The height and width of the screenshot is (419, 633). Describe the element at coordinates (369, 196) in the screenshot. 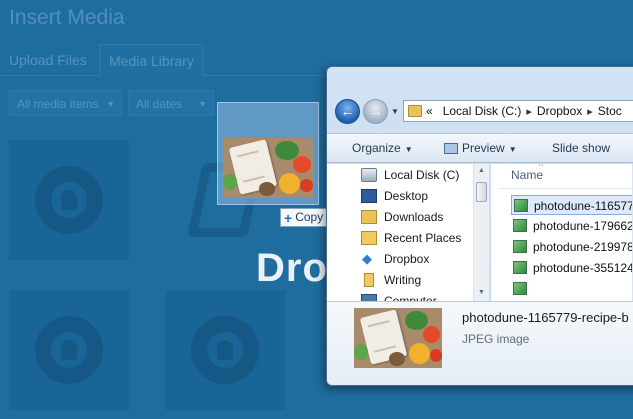

I see `desktop-icon` at that location.